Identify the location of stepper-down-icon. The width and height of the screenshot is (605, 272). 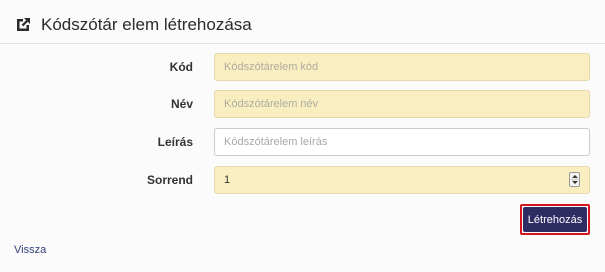
(575, 182).